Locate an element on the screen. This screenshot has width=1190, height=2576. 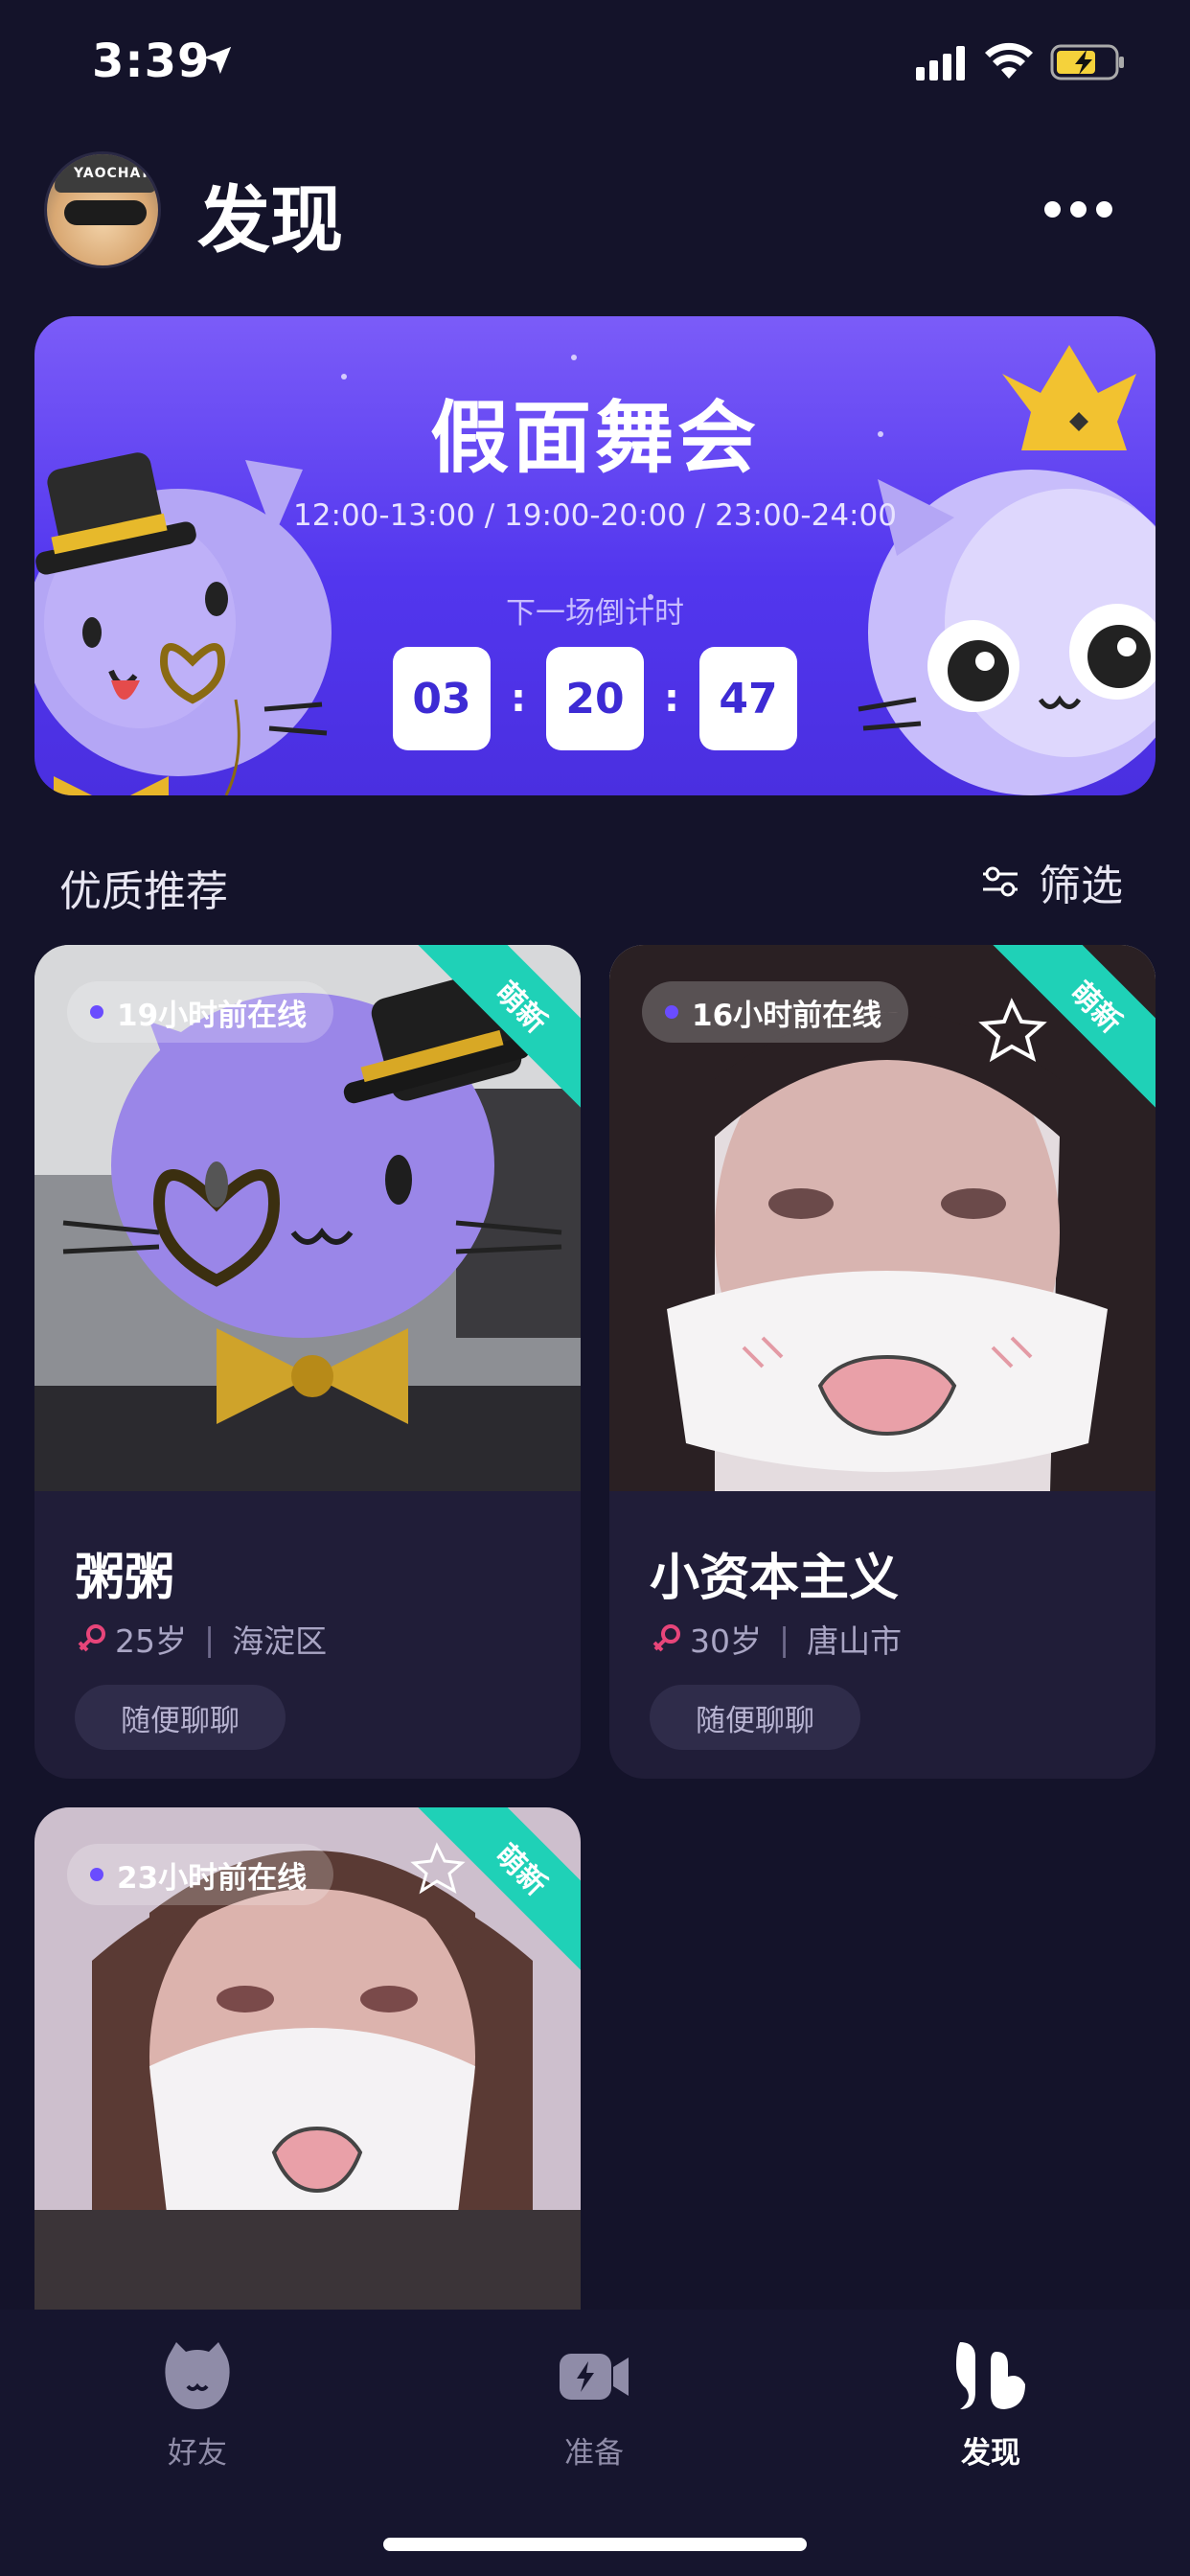
status-time: 3:39 is located at coordinates (151, 61).